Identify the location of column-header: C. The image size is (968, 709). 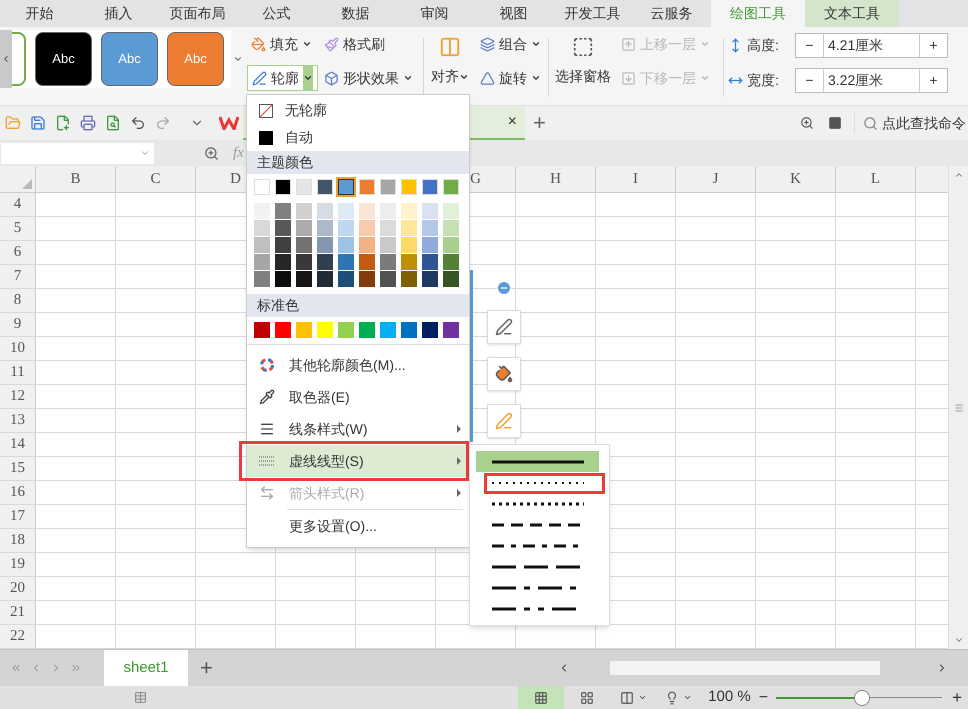
(155, 179).